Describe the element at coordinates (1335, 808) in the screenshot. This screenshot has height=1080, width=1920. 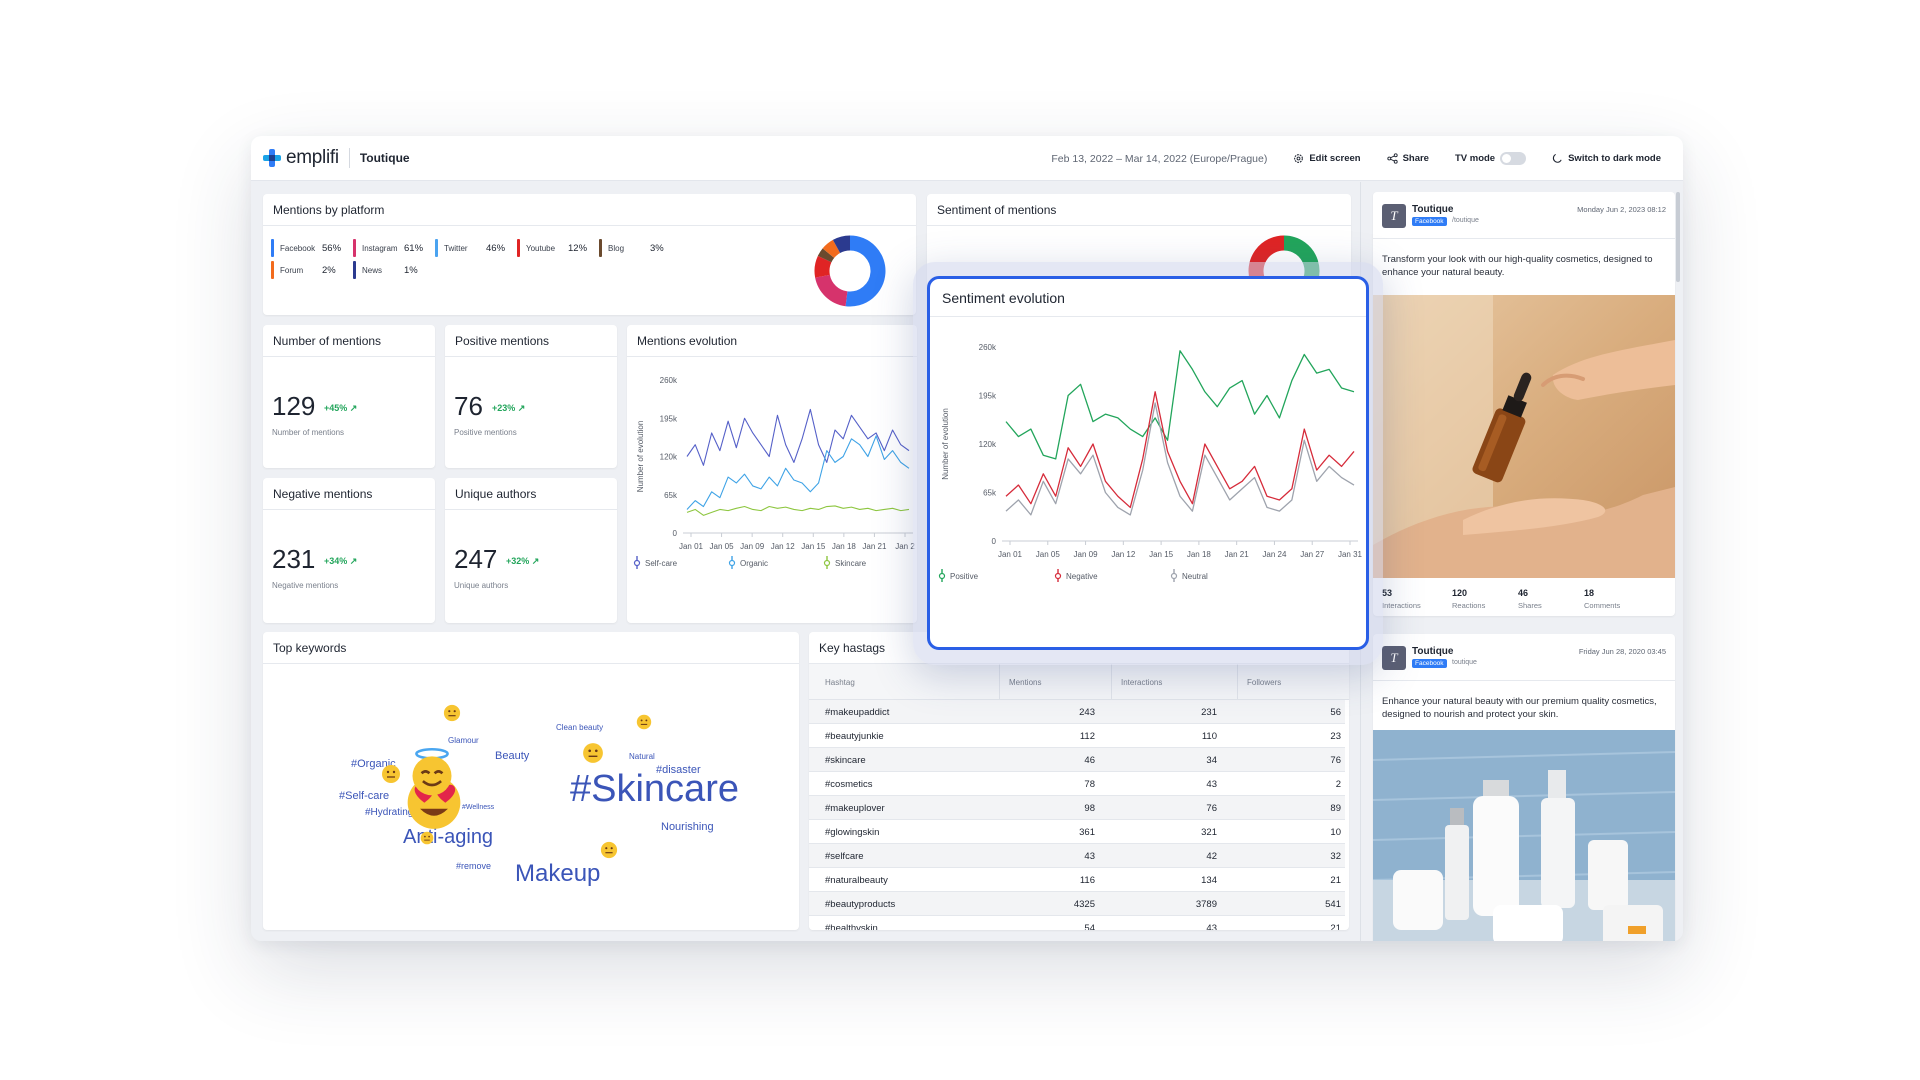
I see `value-cell: 89` at that location.